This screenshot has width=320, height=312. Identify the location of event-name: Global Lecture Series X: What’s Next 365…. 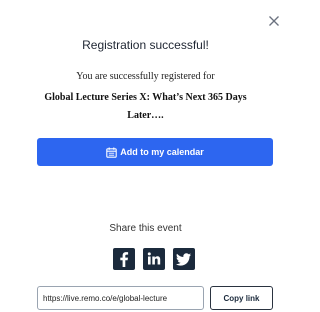
(145, 106).